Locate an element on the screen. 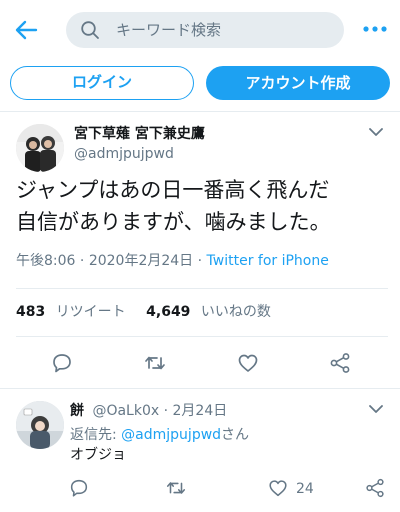  back-arrow-icon is located at coordinates (26, 30).